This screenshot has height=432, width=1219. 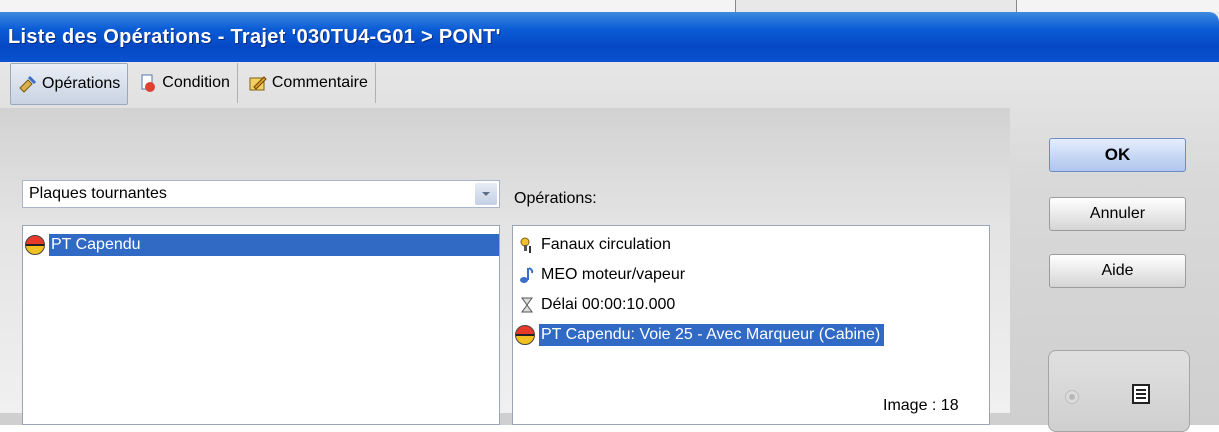 I want to click on help-button: Aide, so click(x=1117, y=271).